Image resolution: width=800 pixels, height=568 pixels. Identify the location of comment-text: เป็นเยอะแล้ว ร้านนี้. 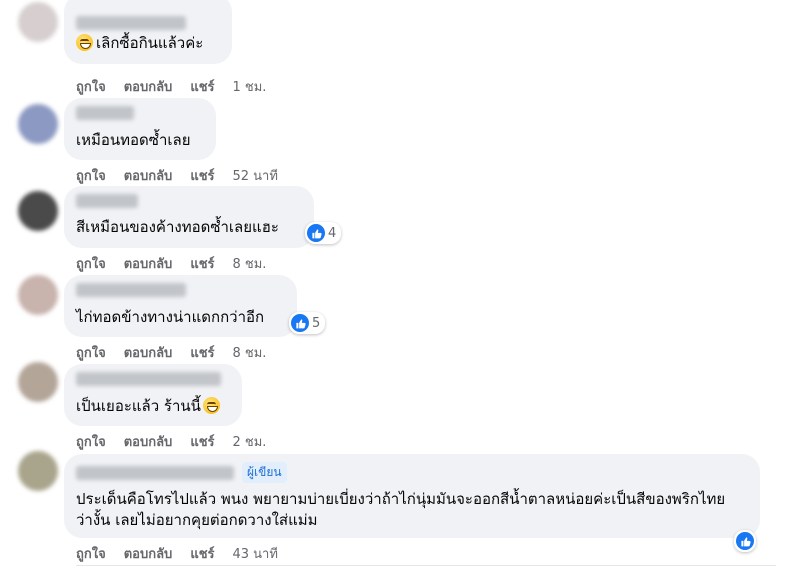
(153, 406).